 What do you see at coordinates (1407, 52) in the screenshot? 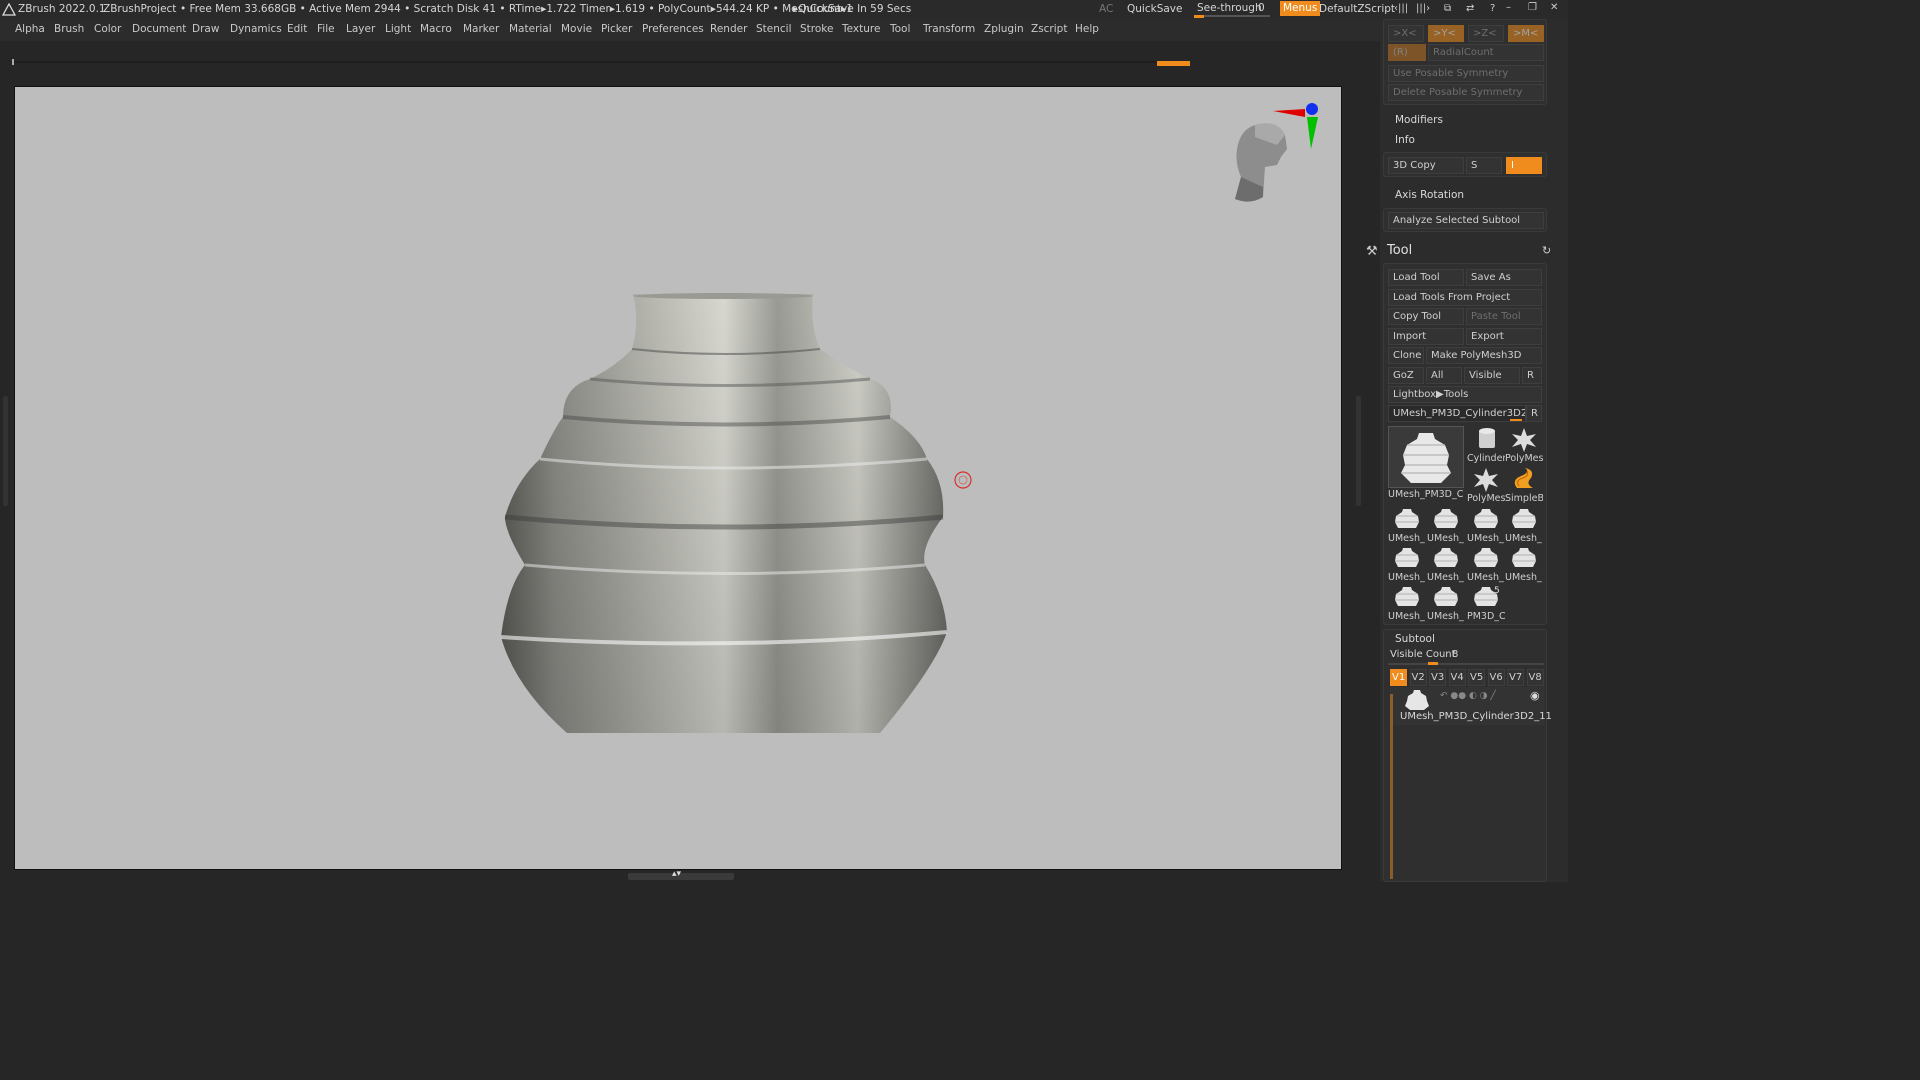
I see `sym-r-button: (R)` at bounding box center [1407, 52].